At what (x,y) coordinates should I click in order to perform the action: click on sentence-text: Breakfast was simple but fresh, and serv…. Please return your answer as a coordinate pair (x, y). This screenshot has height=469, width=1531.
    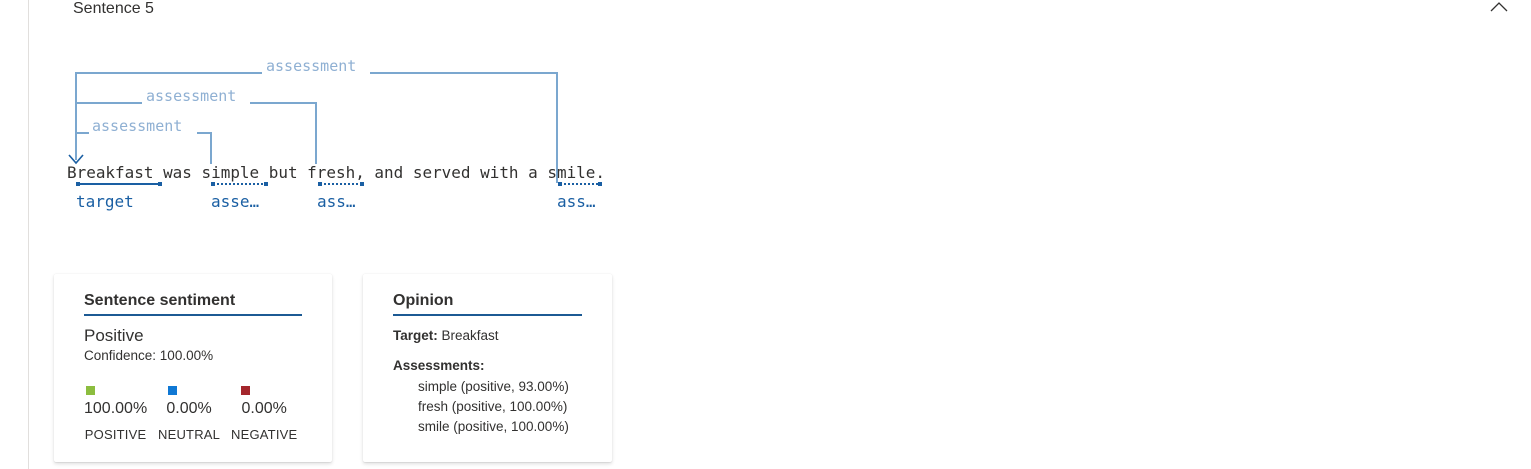
    Looking at the image, I should click on (336, 172).